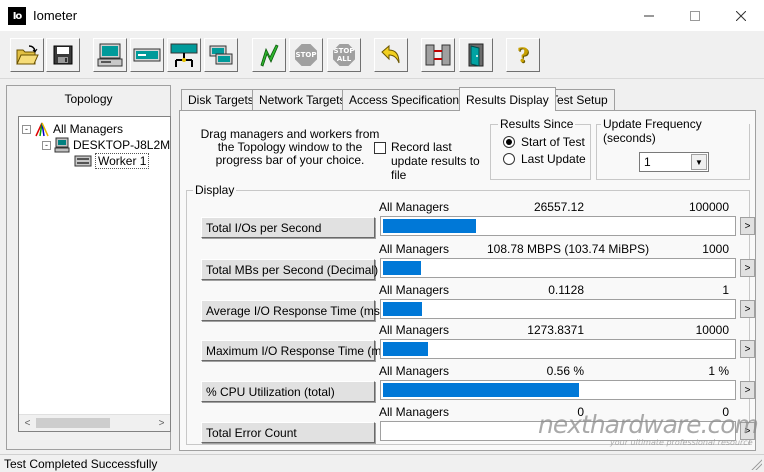  I want to click on avg-response-expand-button: >, so click(747, 309).